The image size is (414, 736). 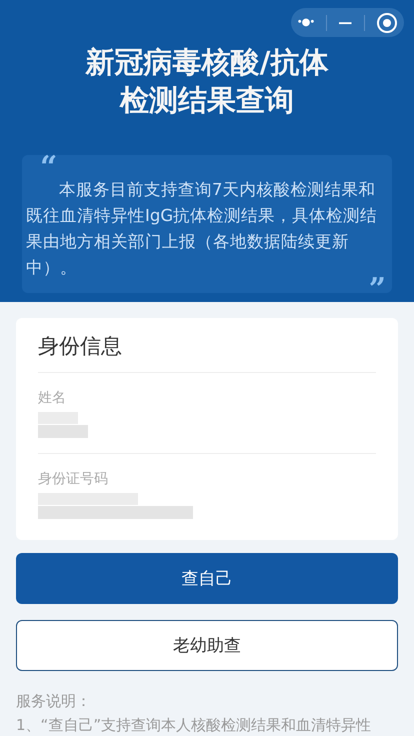 I want to click on minimize-button: —, so click(x=345, y=22).